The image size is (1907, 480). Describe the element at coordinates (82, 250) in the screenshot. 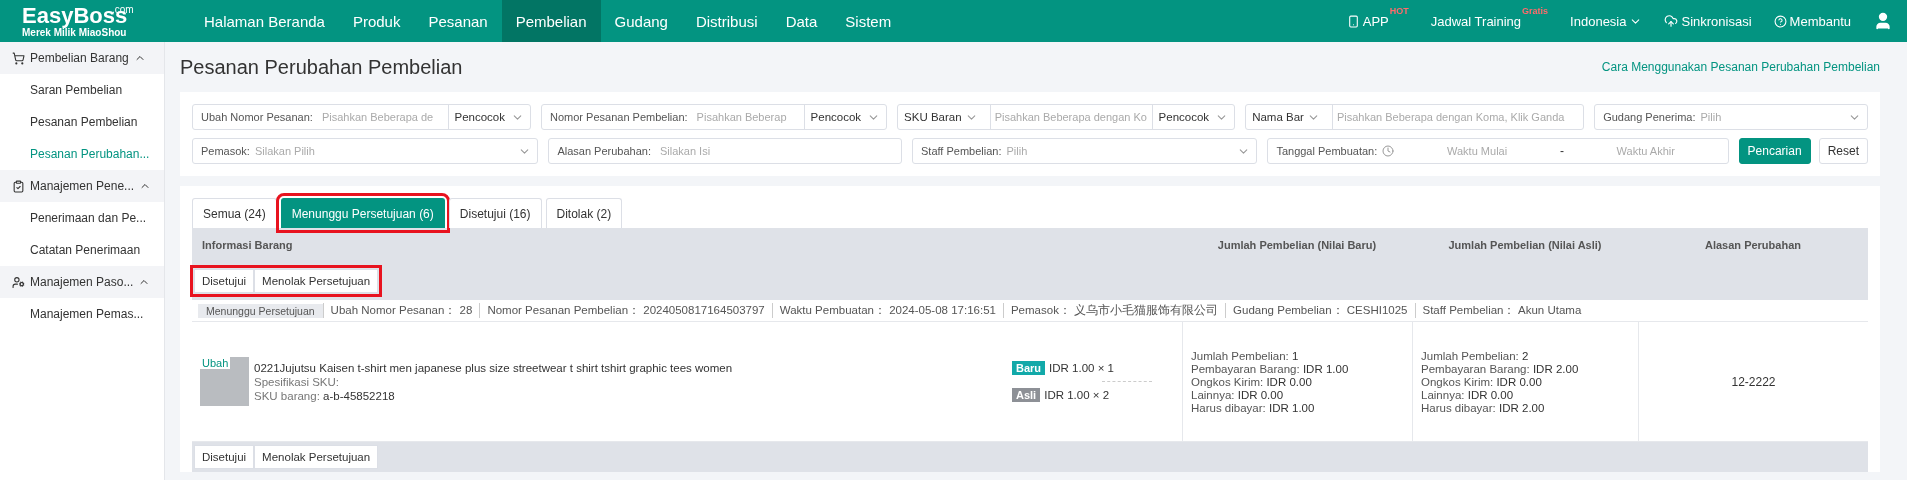

I see `sidebar-item: Catatan Penerimaan` at that location.